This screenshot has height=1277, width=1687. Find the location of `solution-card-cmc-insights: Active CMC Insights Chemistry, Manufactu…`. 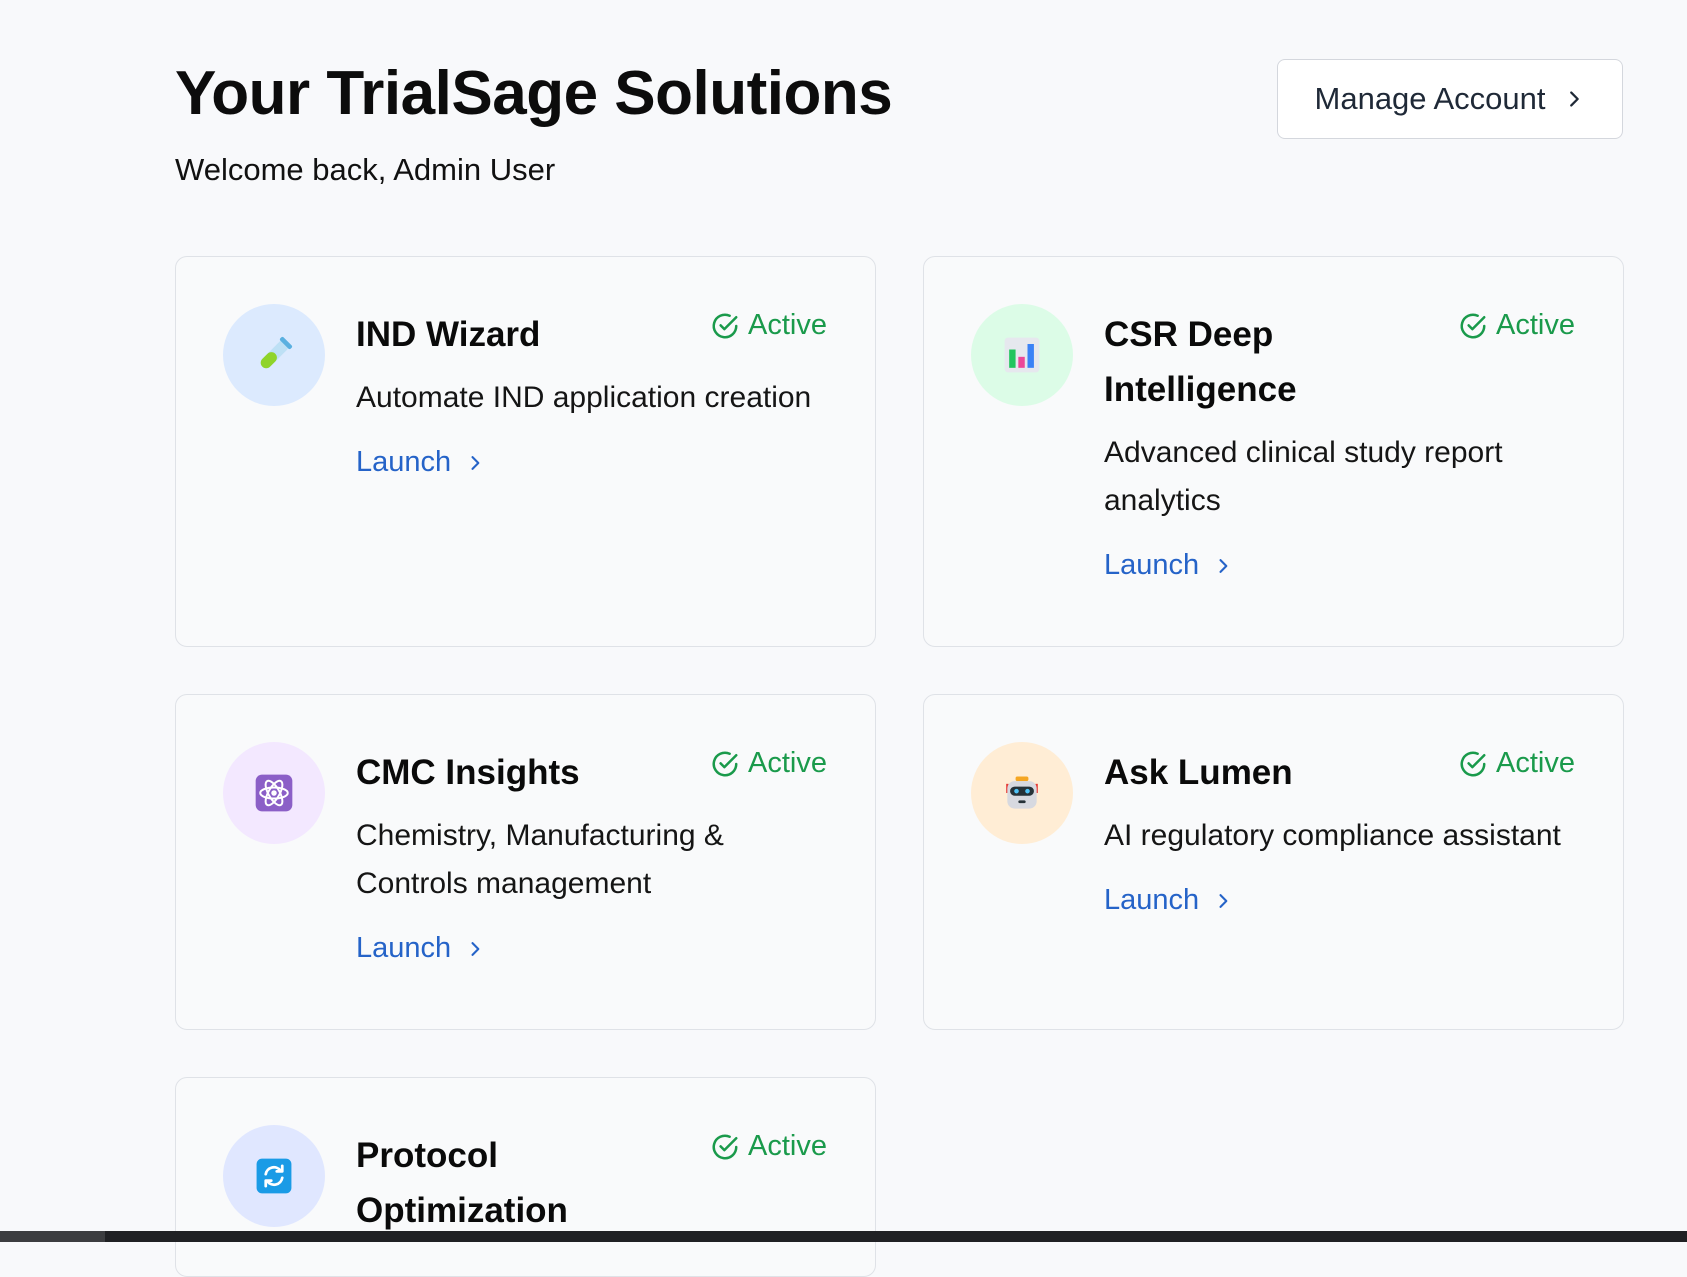

solution-card-cmc-insights: Active CMC Insights Chemistry, Manufactu… is located at coordinates (525, 862).